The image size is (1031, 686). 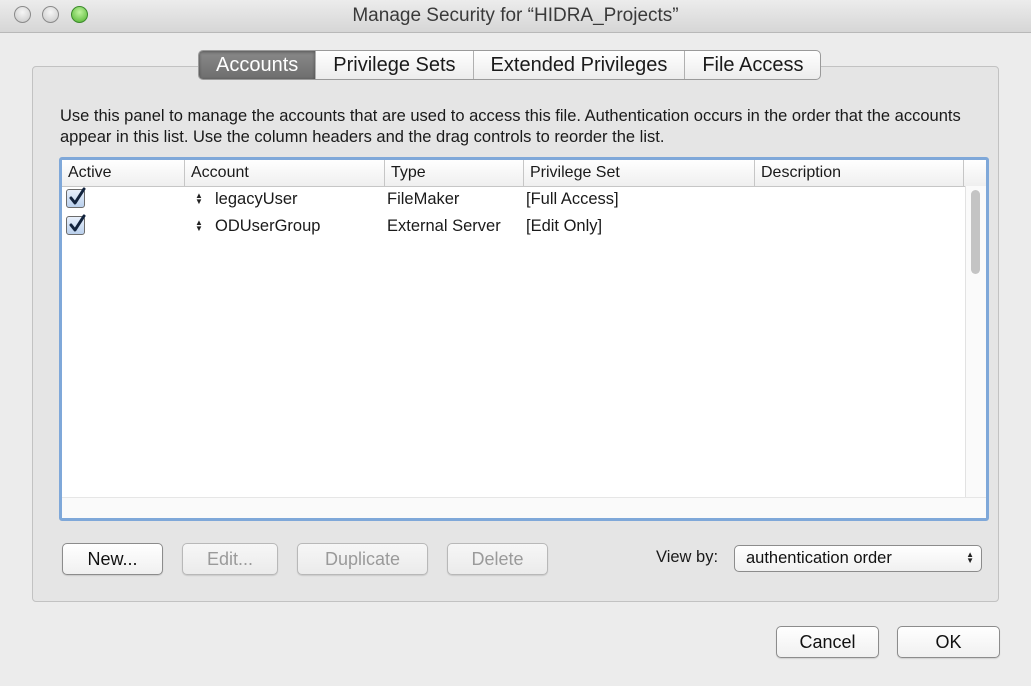 I want to click on account-name: ODUserGroup, so click(x=268, y=226).